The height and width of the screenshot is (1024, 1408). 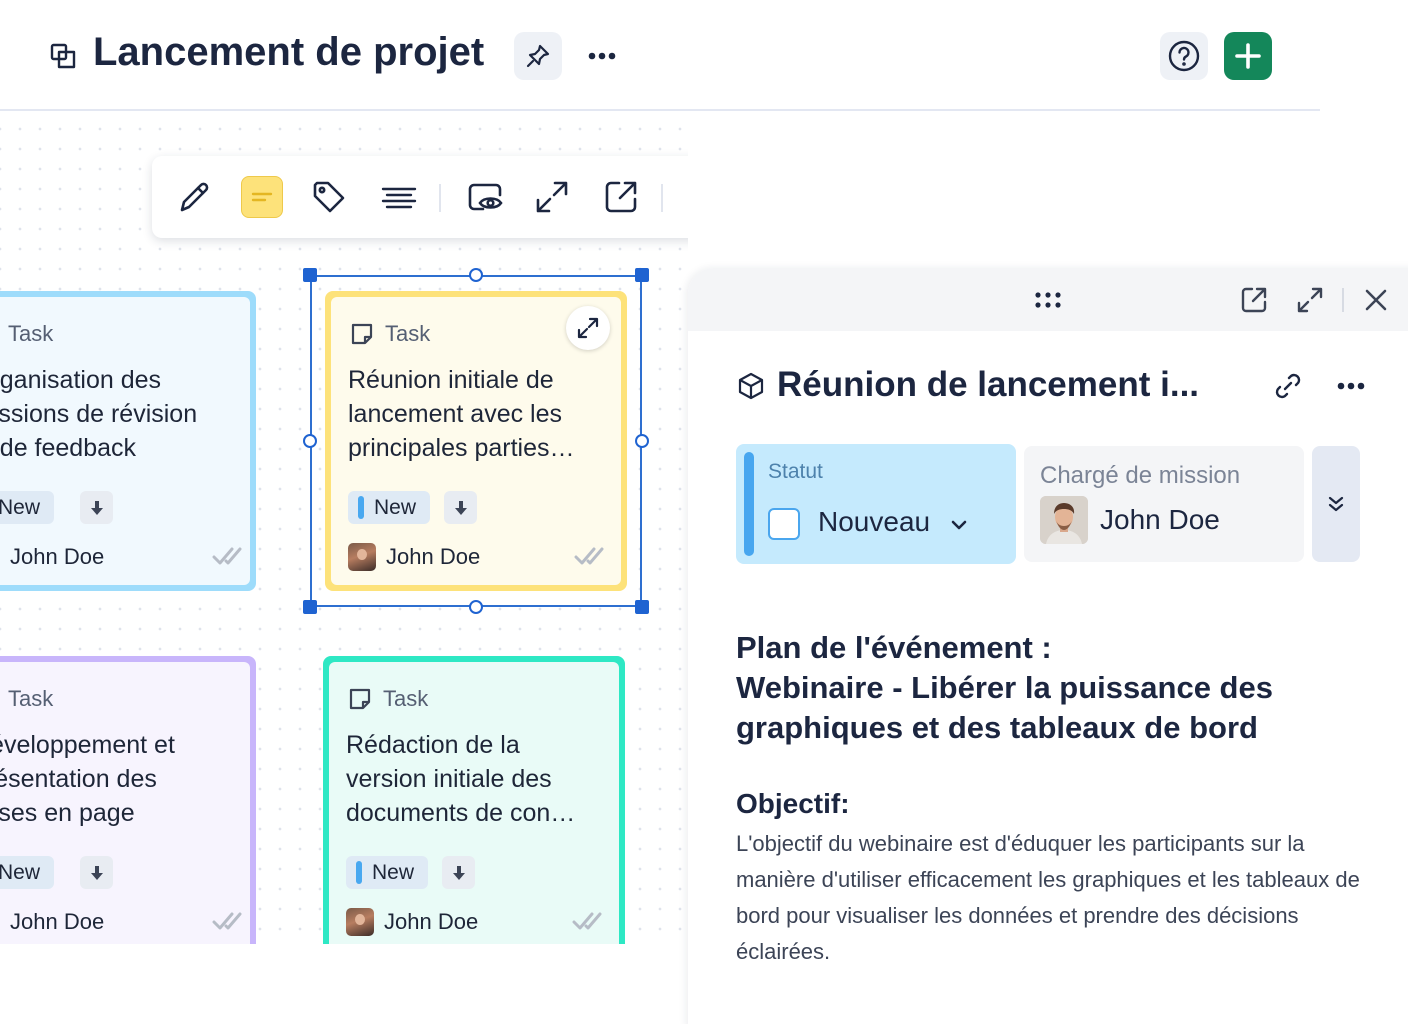 I want to click on close-icon, so click(x=1376, y=300).